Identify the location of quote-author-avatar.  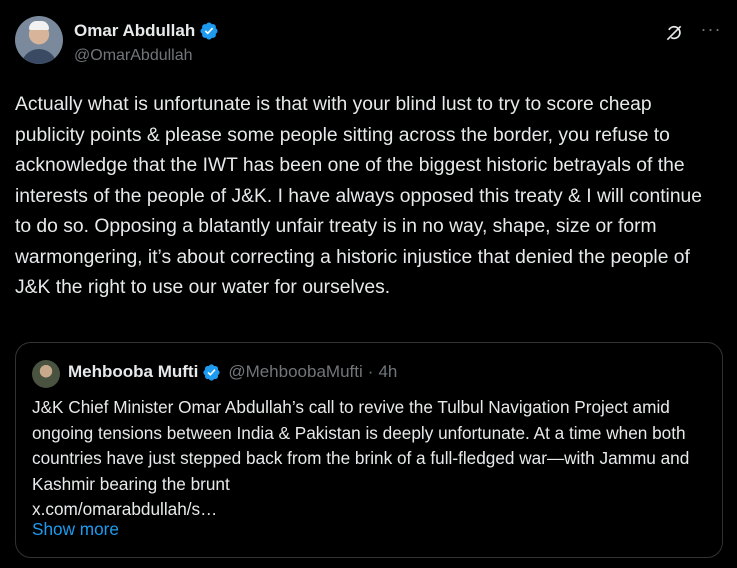
(46, 374).